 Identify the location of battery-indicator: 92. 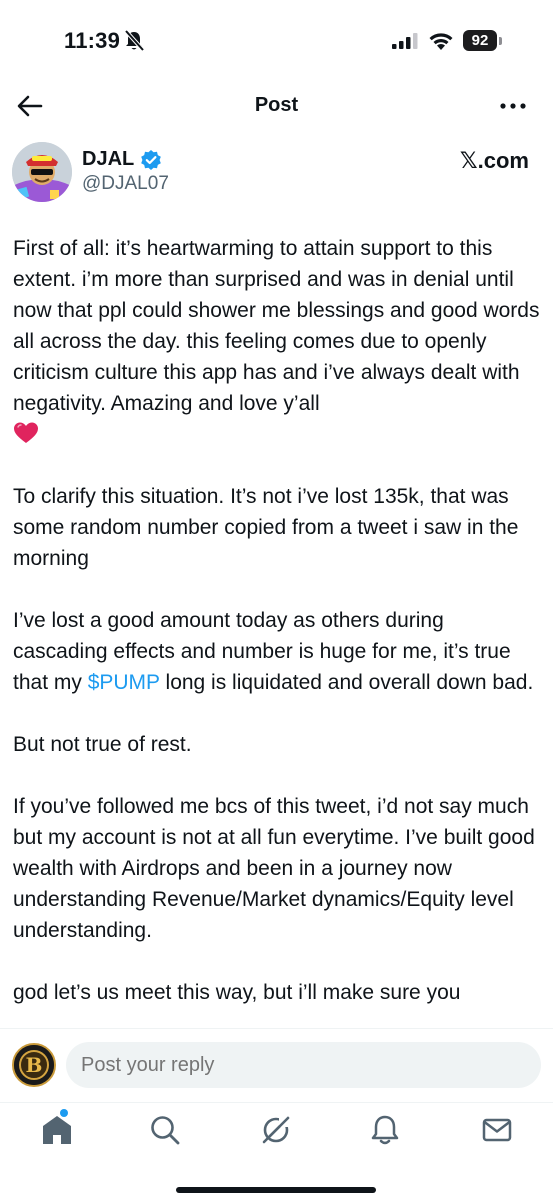
(483, 41).